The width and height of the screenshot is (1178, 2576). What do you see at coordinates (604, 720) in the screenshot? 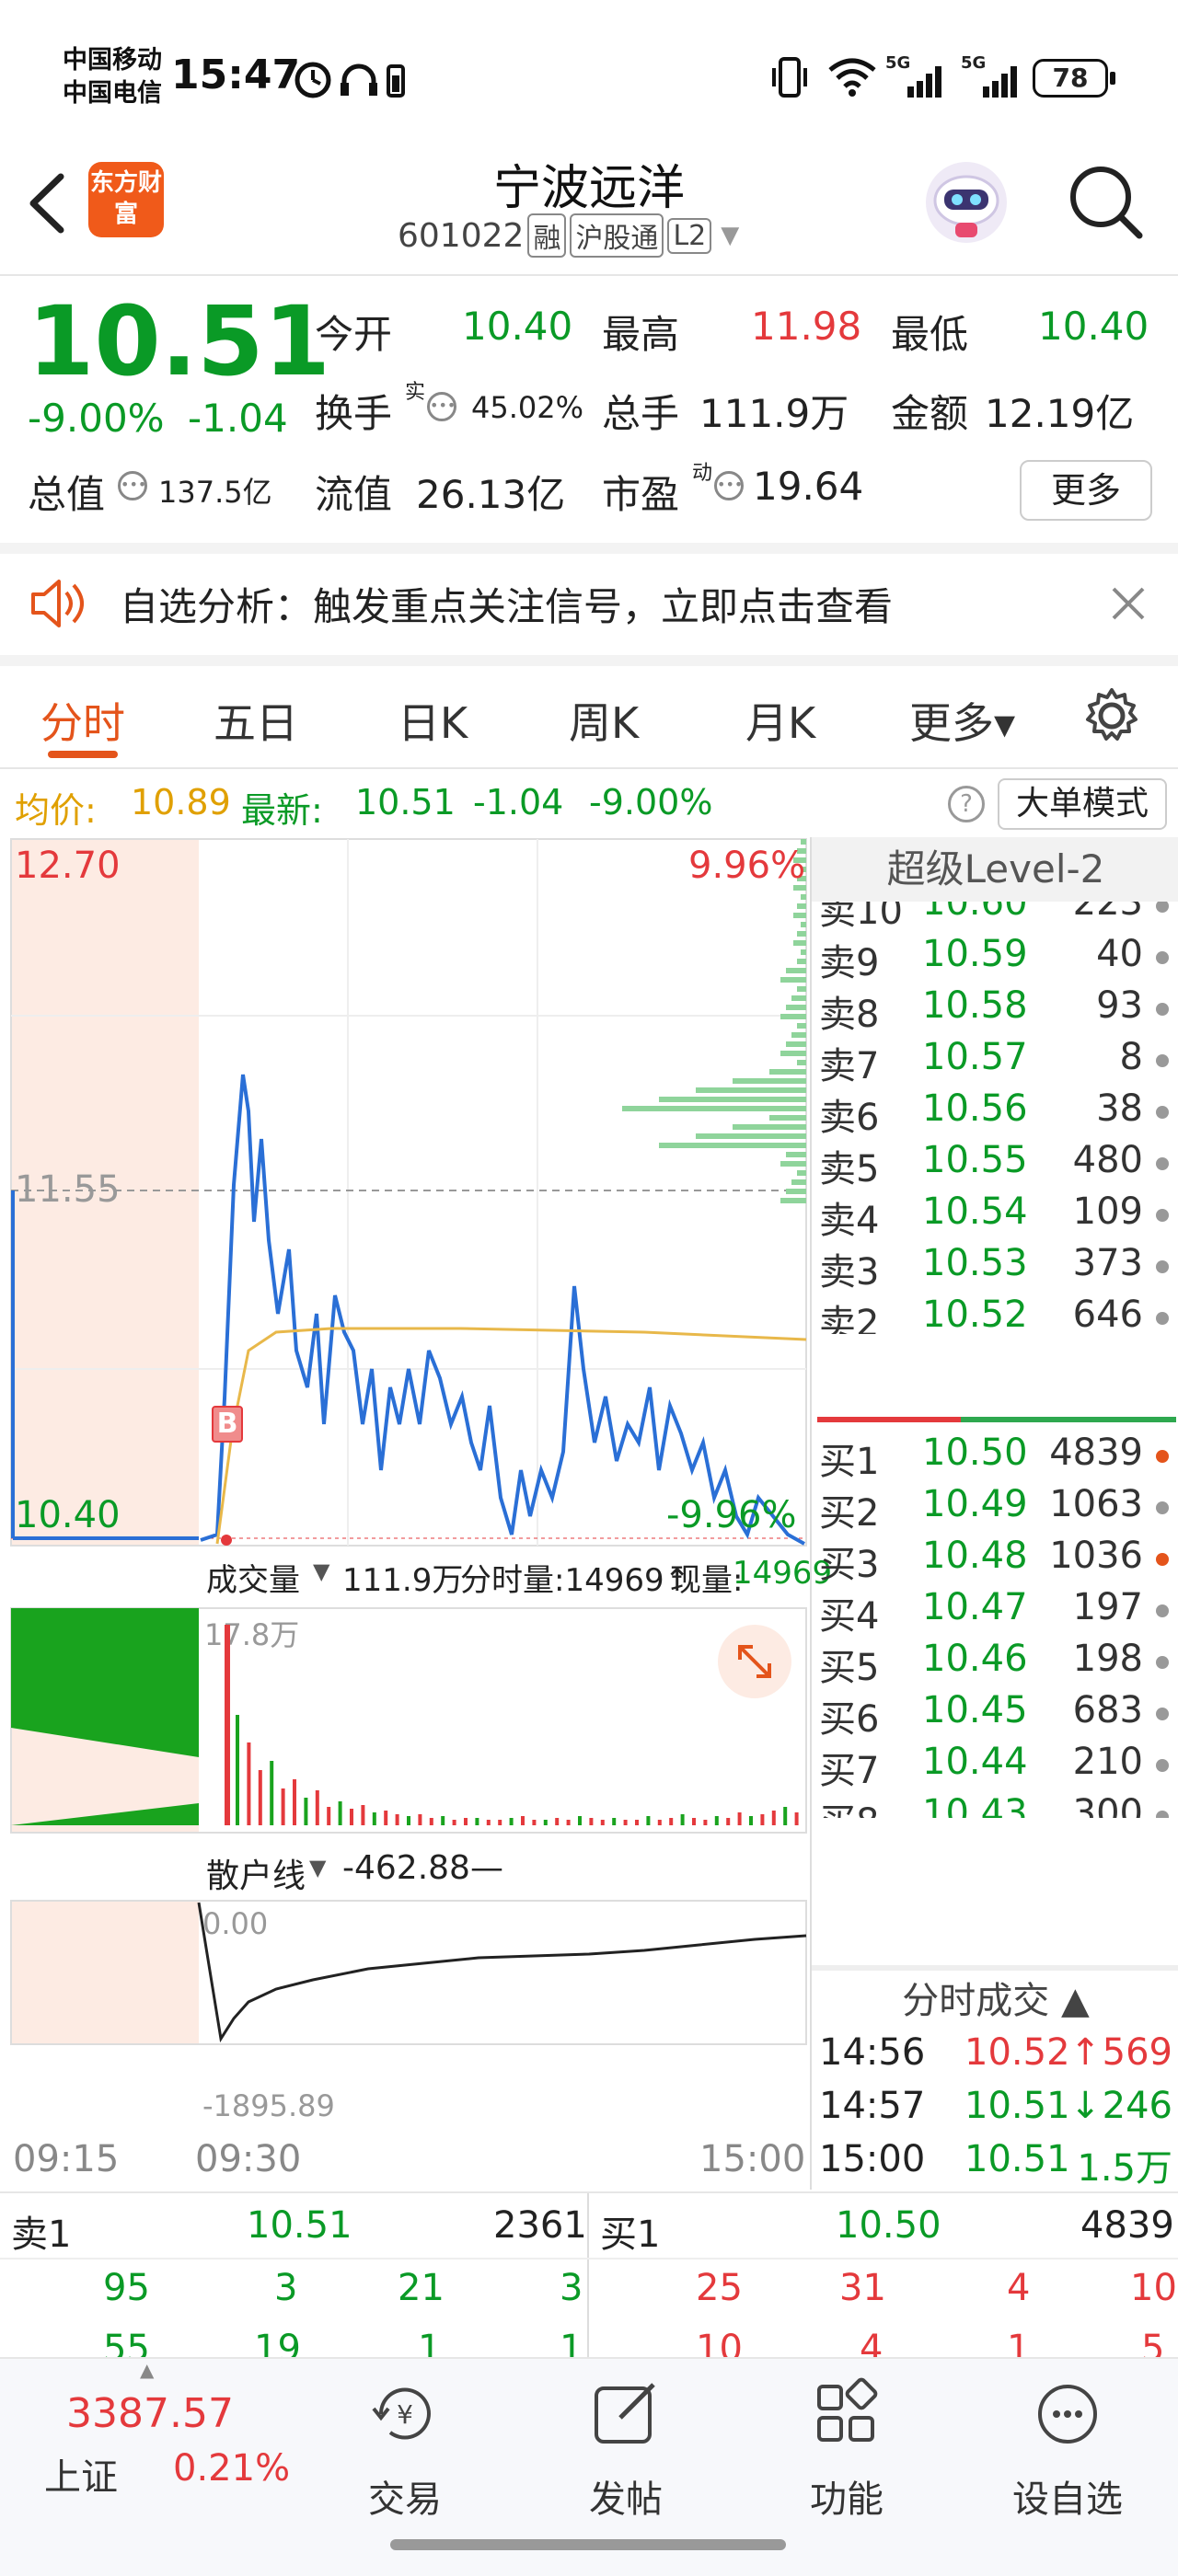
I see `tab-weekly-k: 周K` at bounding box center [604, 720].